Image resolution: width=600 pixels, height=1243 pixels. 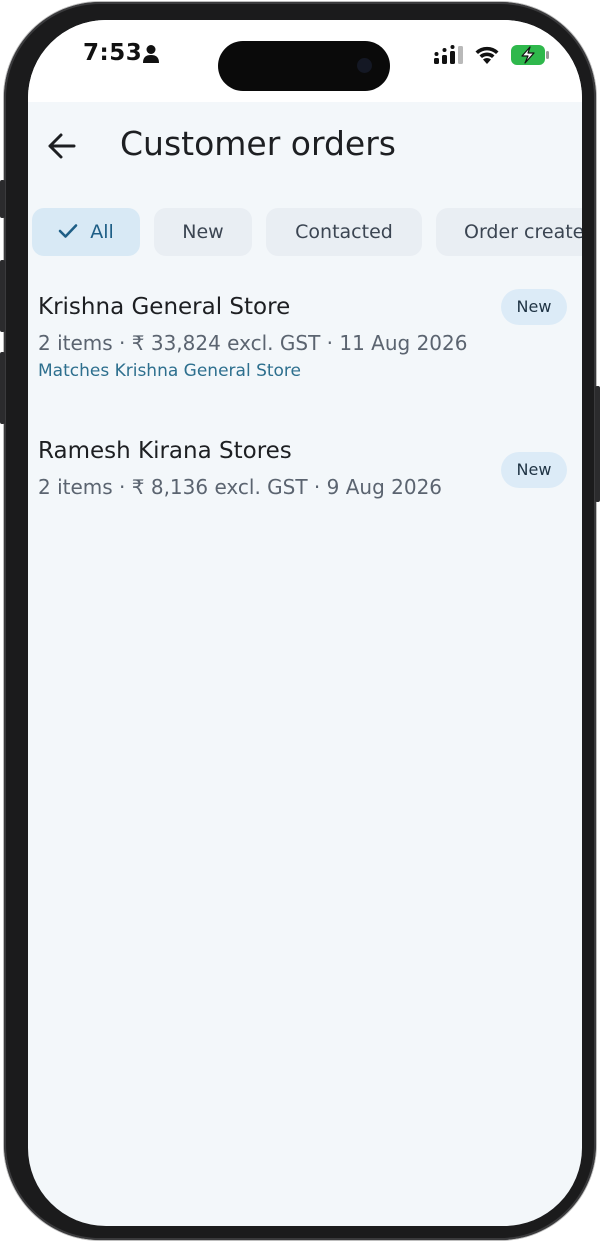 I want to click on battery-charging-icon, so click(x=530, y=55).